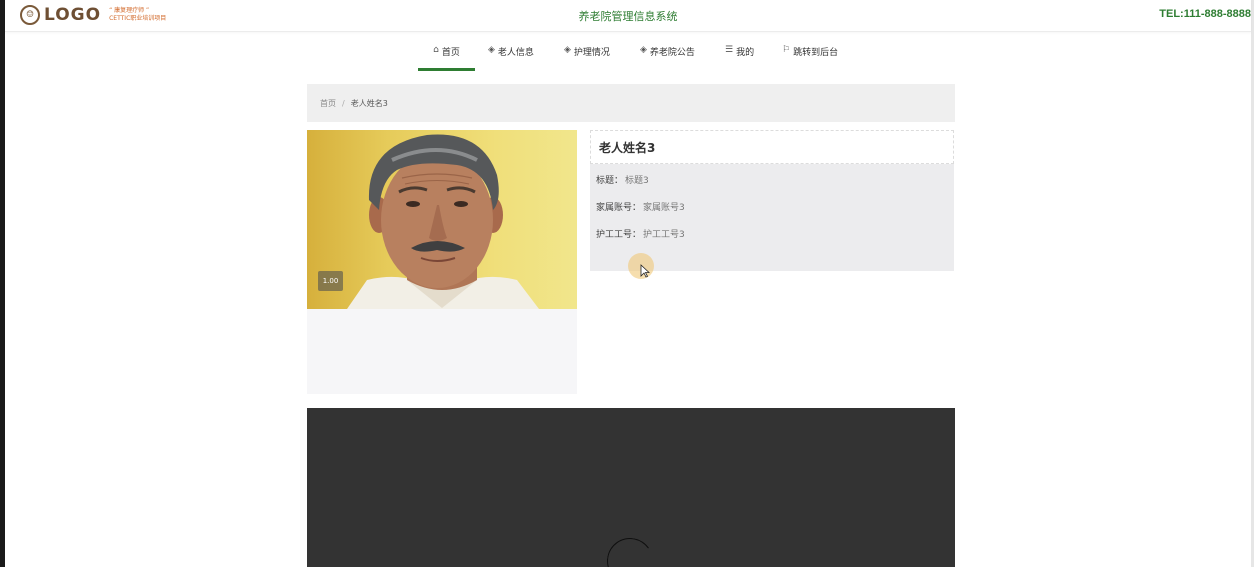  I want to click on field-value: 家属账号3, so click(664, 208).